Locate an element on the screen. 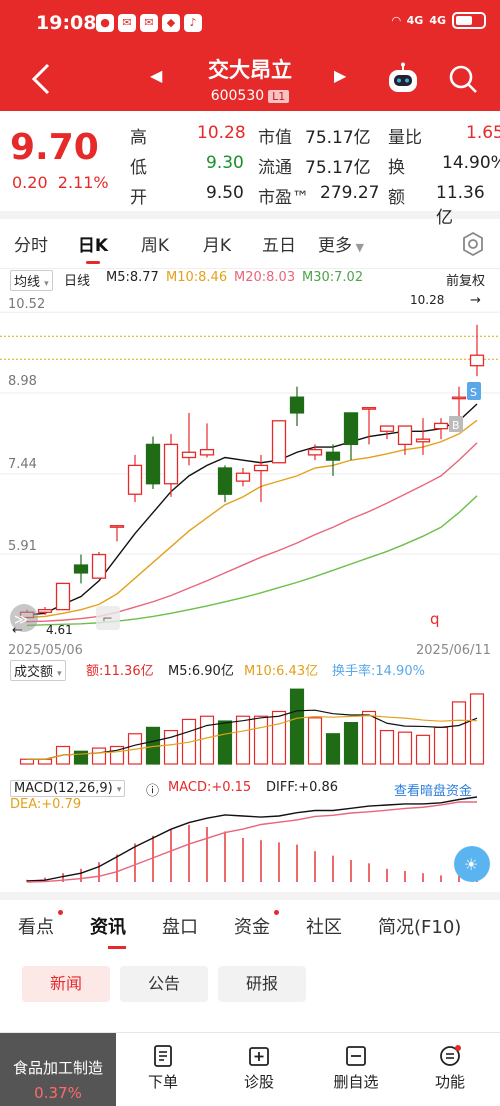 The width and height of the screenshot is (500, 1106). tab-f10: 简况(F10) is located at coordinates (433, 926).